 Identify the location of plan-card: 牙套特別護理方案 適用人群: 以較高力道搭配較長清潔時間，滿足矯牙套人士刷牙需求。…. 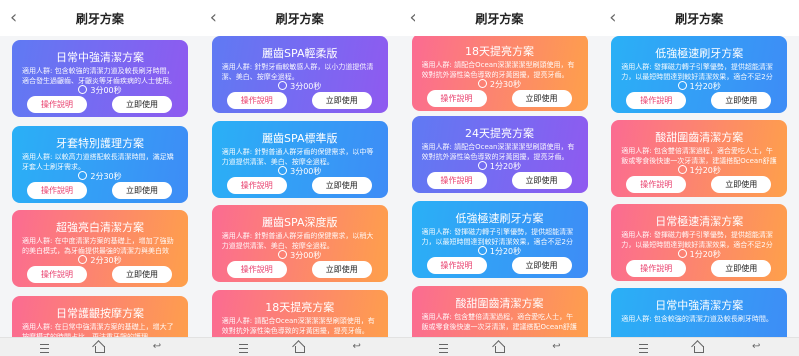
(100, 164).